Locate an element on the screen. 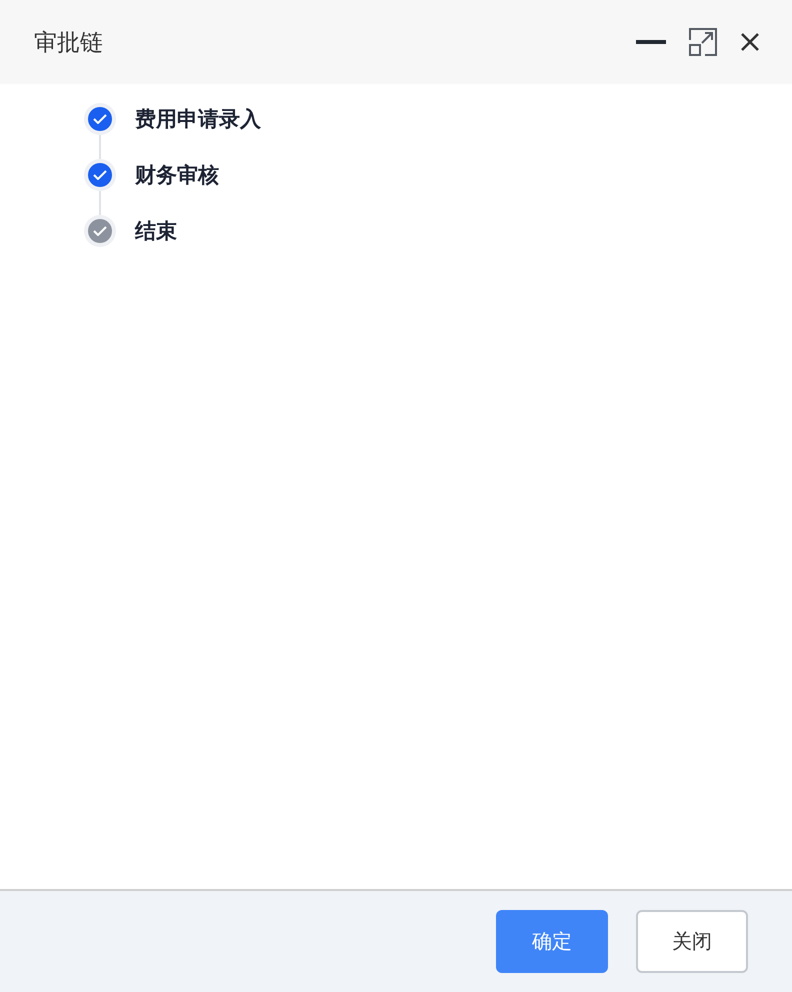  step-label: 费用申请录入 is located at coordinates (198, 119).